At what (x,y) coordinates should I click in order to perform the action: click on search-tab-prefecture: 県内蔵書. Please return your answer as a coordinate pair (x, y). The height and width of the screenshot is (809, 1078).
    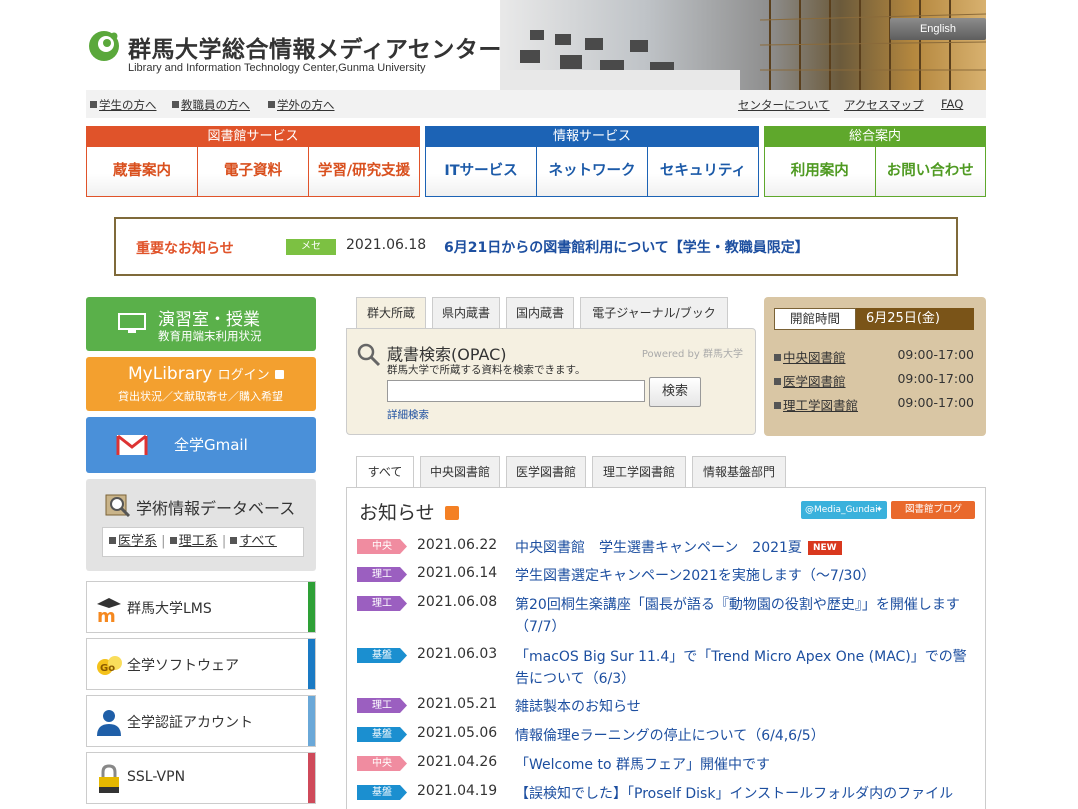
    Looking at the image, I should click on (466, 312).